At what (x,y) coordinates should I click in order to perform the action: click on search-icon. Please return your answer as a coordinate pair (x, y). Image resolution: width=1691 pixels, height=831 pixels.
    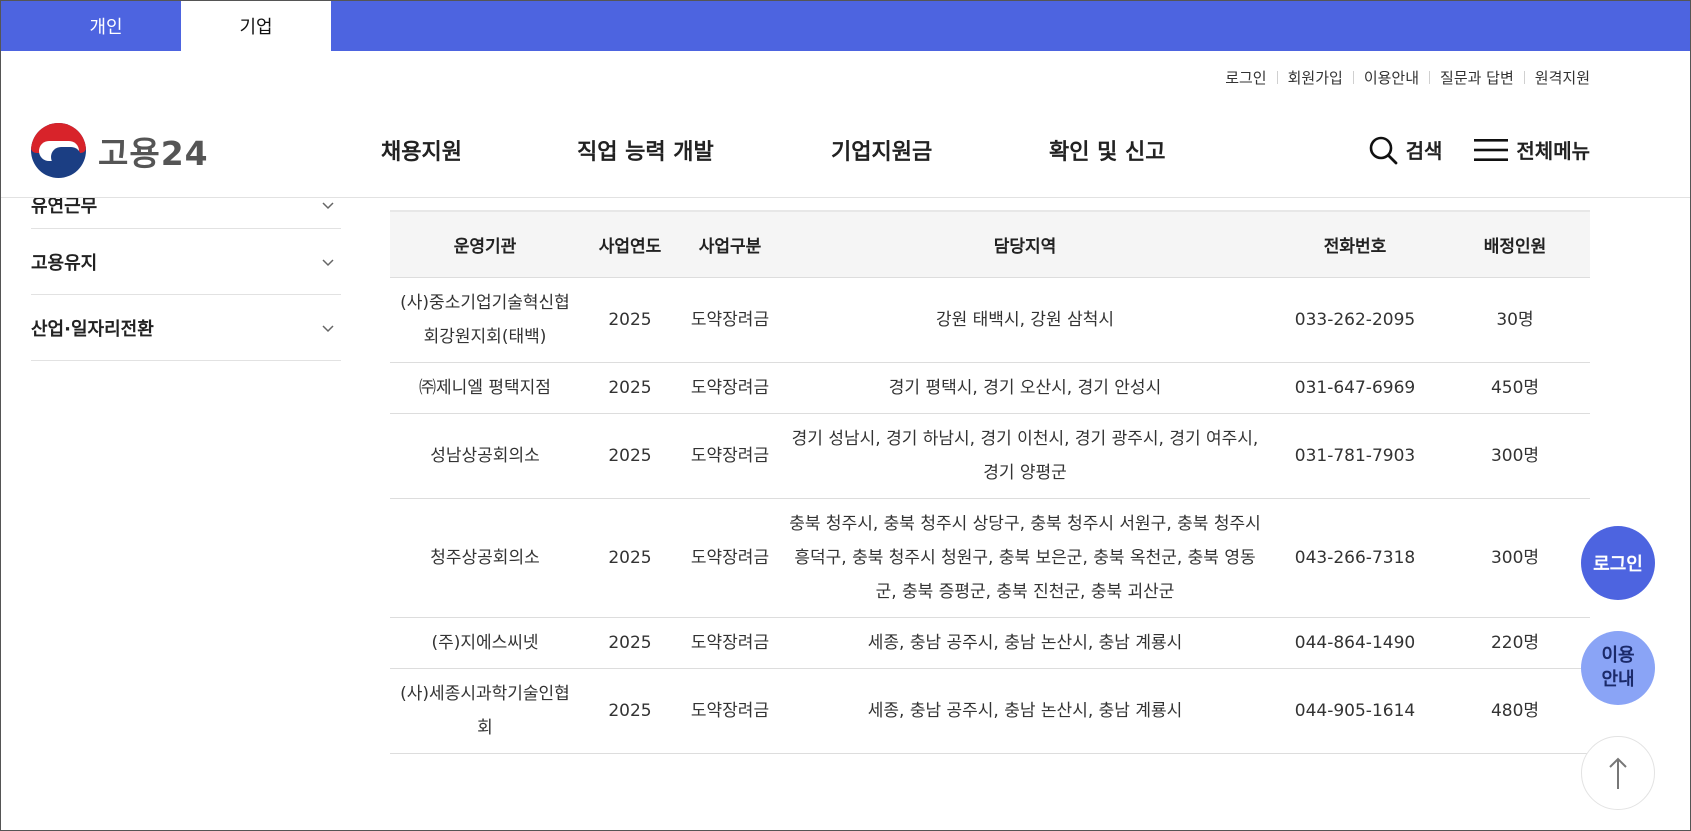
    Looking at the image, I should click on (1383, 150).